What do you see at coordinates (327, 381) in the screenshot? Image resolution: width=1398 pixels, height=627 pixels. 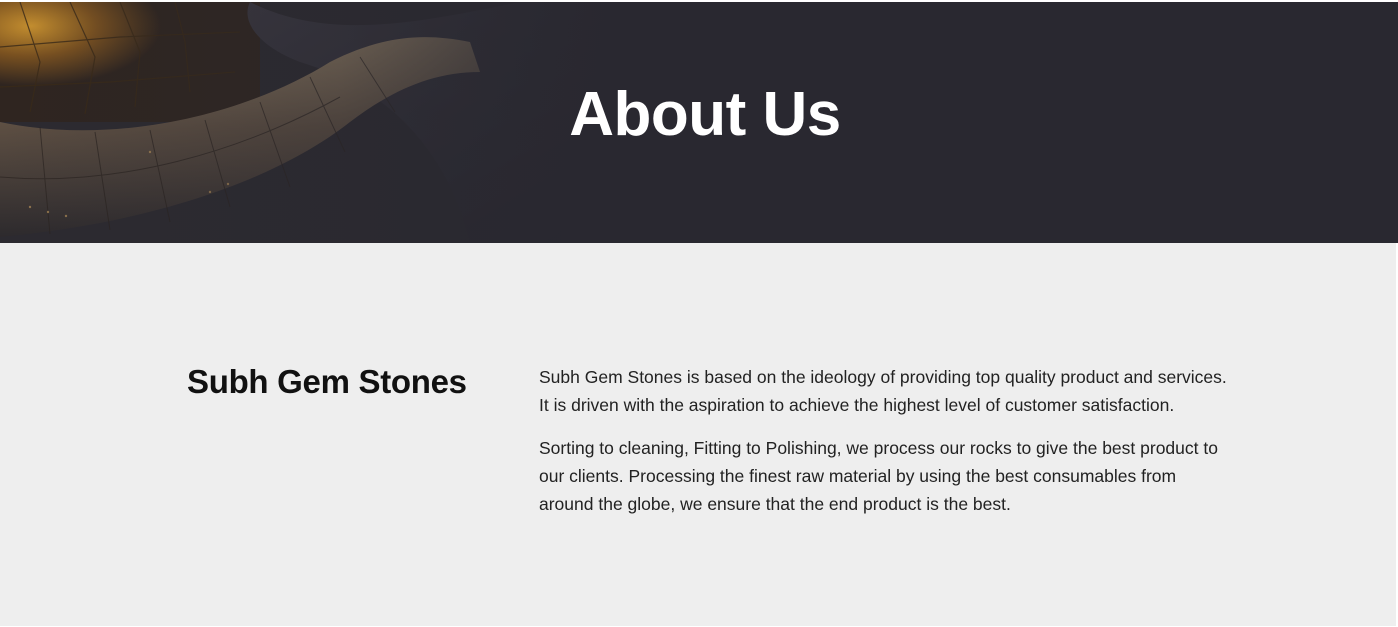 I see `company-name-heading: Subh Gem Stones` at bounding box center [327, 381].